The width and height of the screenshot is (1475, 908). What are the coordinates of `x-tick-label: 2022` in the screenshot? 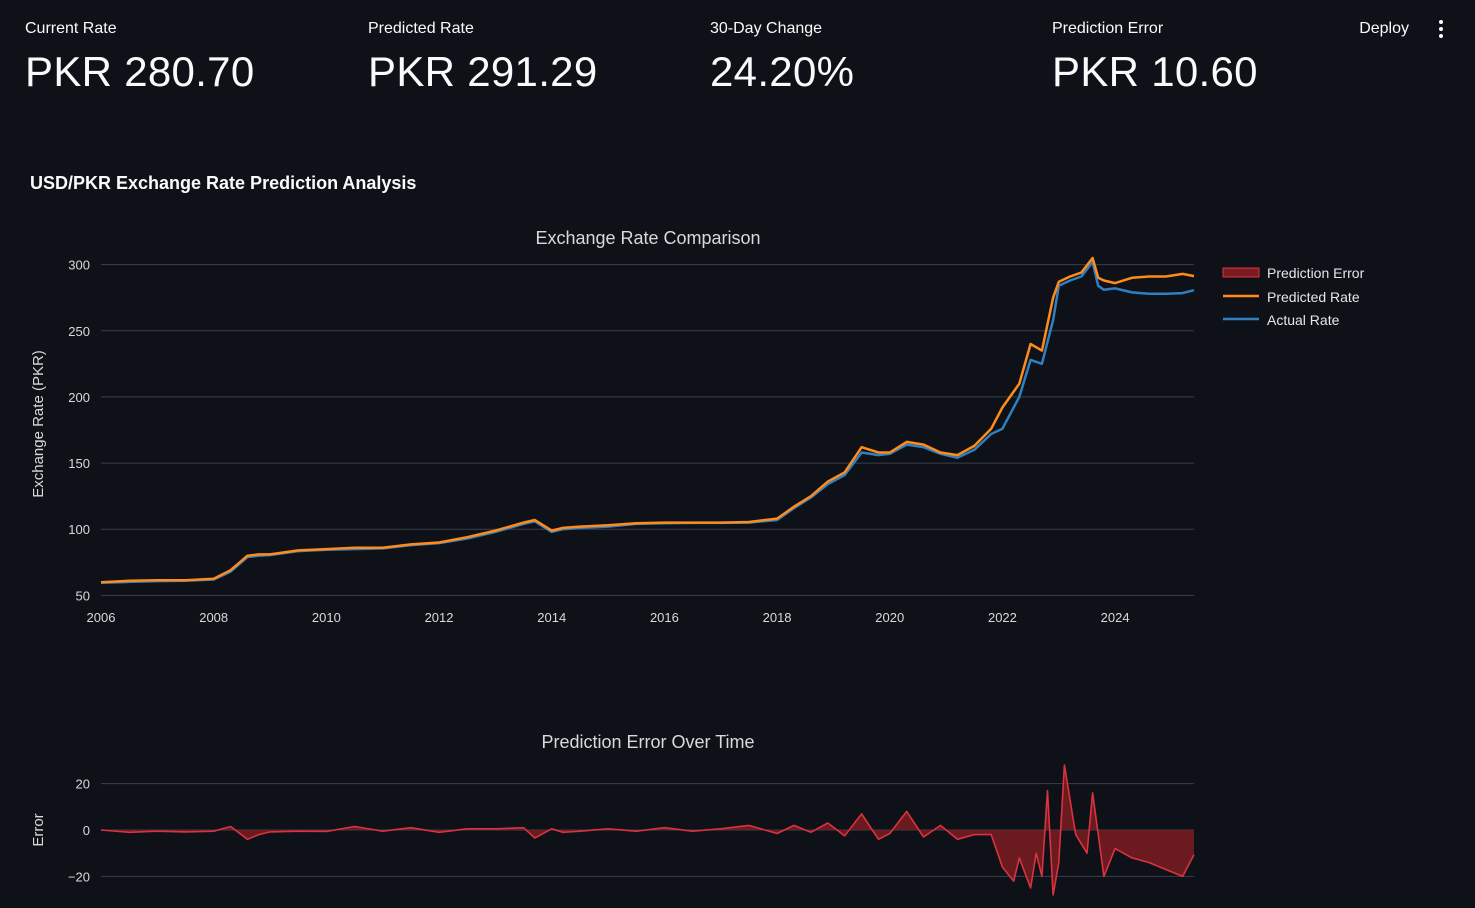 It's located at (1002, 617).